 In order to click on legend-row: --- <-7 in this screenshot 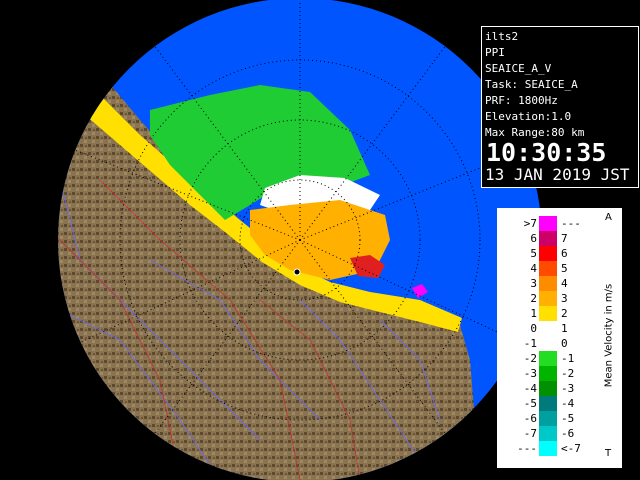, I will do `click(549, 448)`.